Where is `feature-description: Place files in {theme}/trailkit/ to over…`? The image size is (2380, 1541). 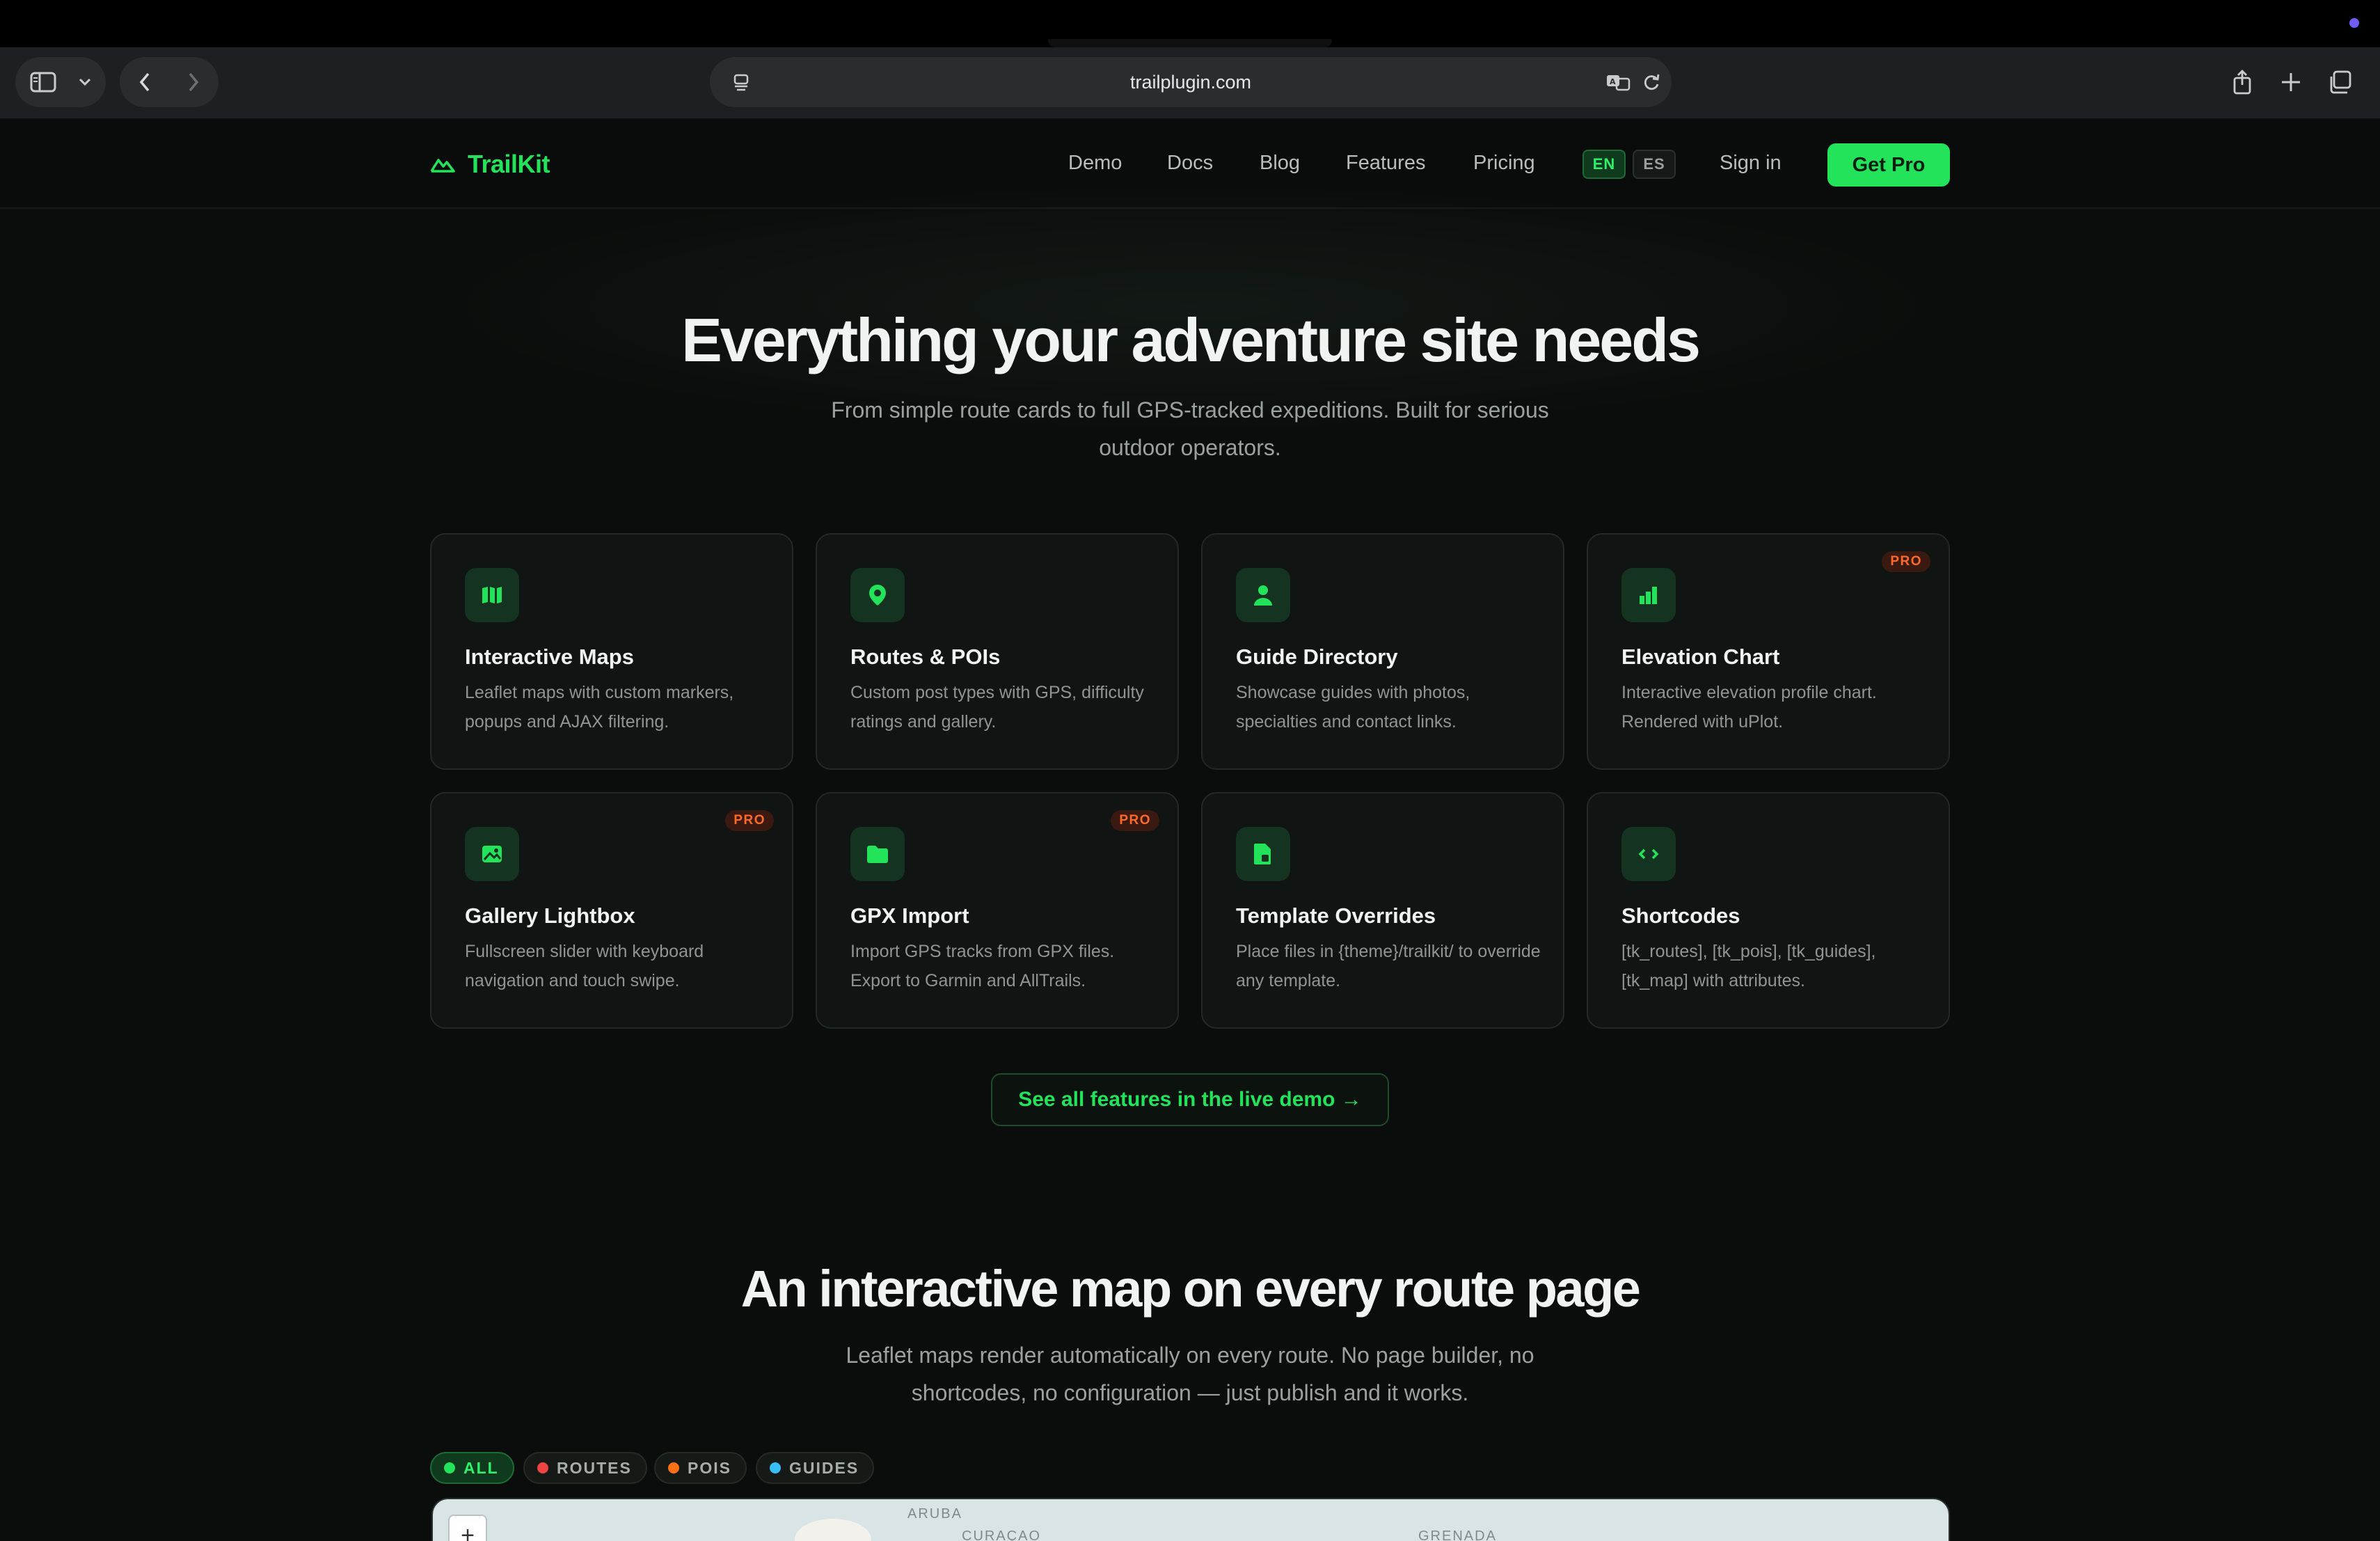 feature-description: Place files in {theme}/trailkit/ to over… is located at coordinates (1388, 966).